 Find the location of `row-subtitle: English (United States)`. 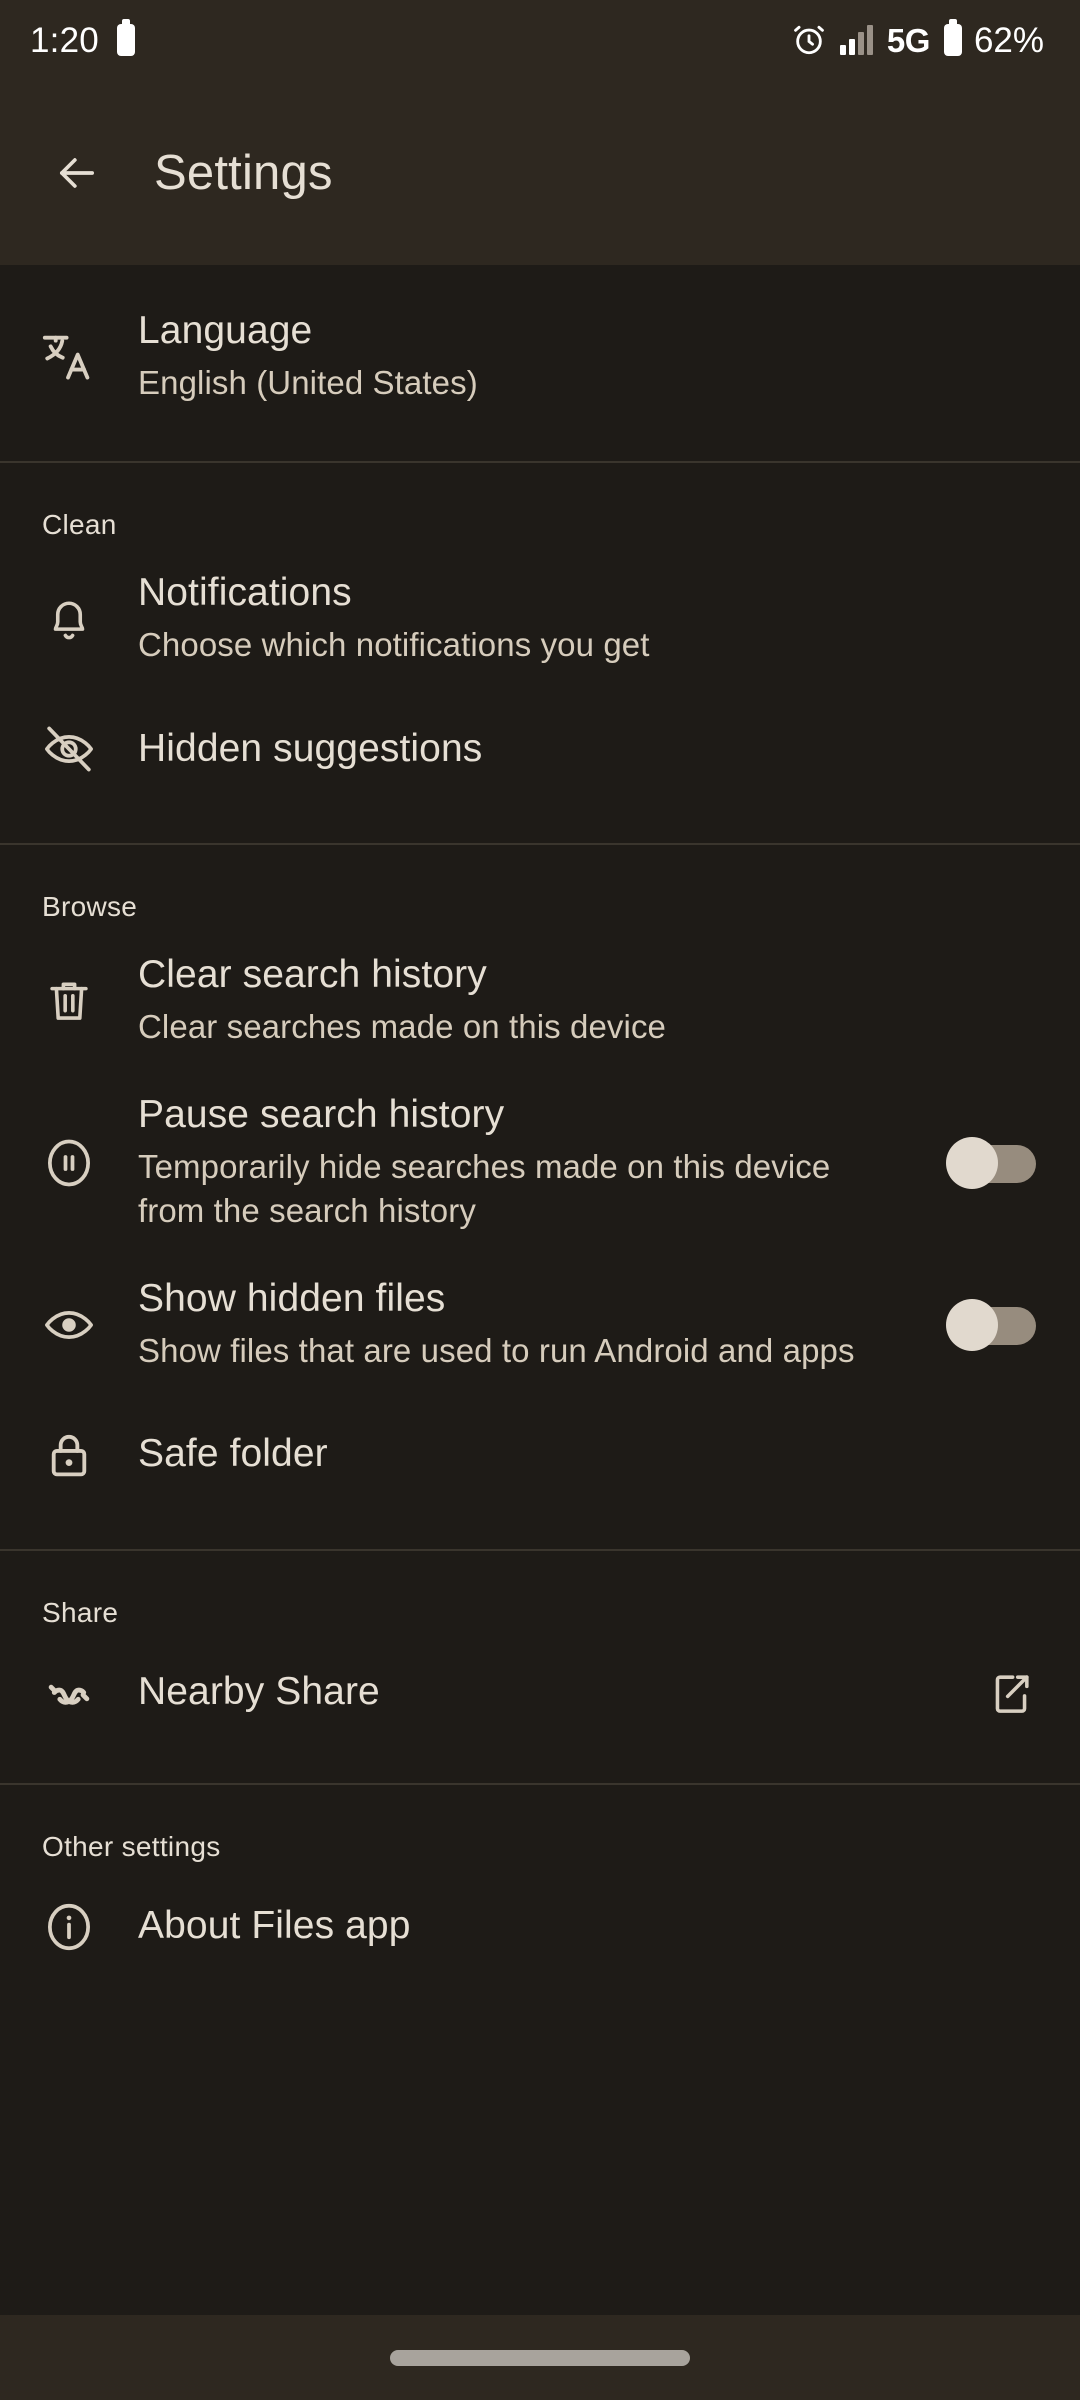

row-subtitle: English (United States) is located at coordinates (308, 383).